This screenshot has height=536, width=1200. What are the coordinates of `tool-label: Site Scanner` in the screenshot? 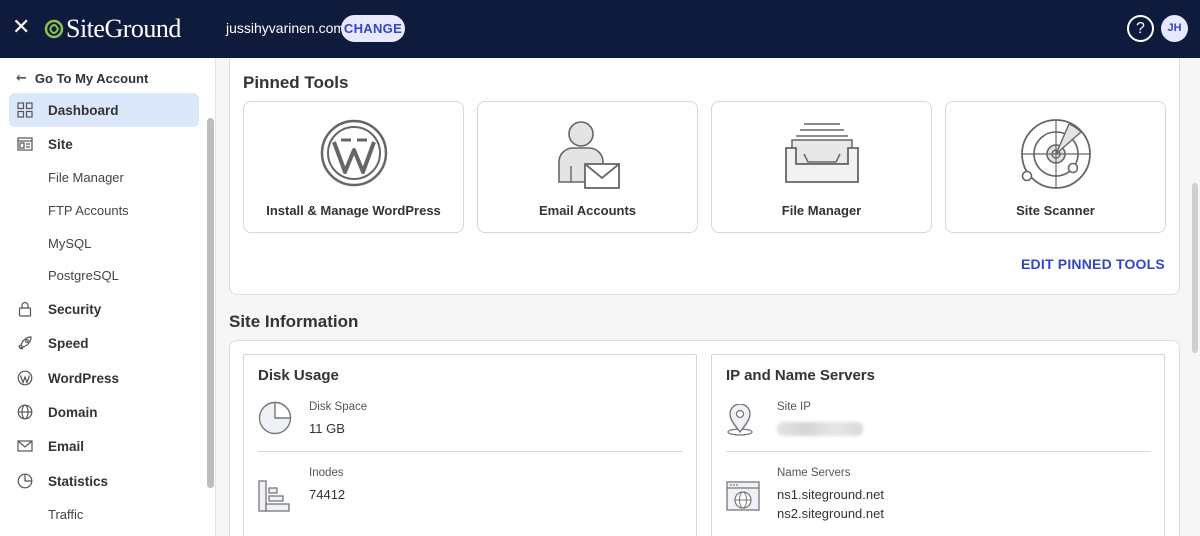 It's located at (1055, 210).